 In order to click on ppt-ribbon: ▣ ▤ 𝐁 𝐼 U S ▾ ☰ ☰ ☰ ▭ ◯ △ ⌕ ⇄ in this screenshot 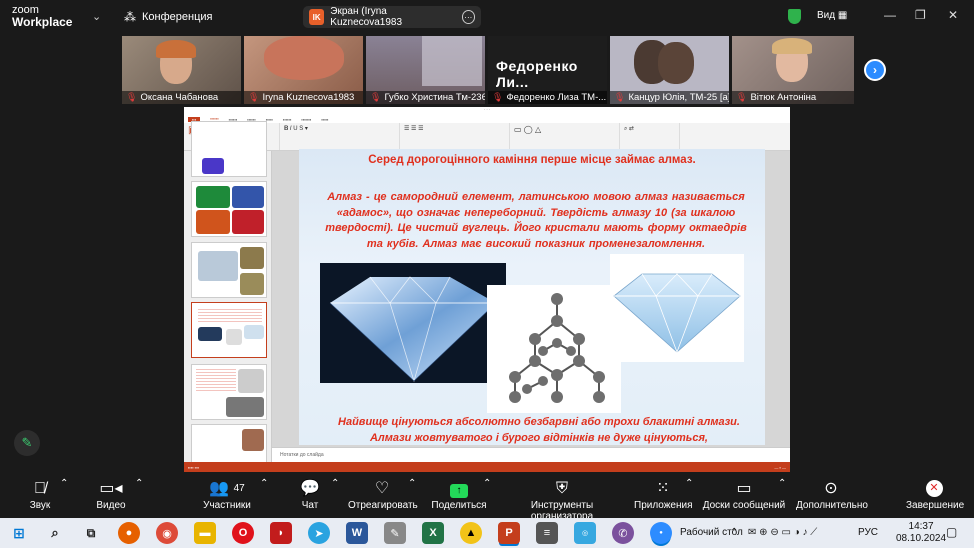, I will do `click(487, 137)`.